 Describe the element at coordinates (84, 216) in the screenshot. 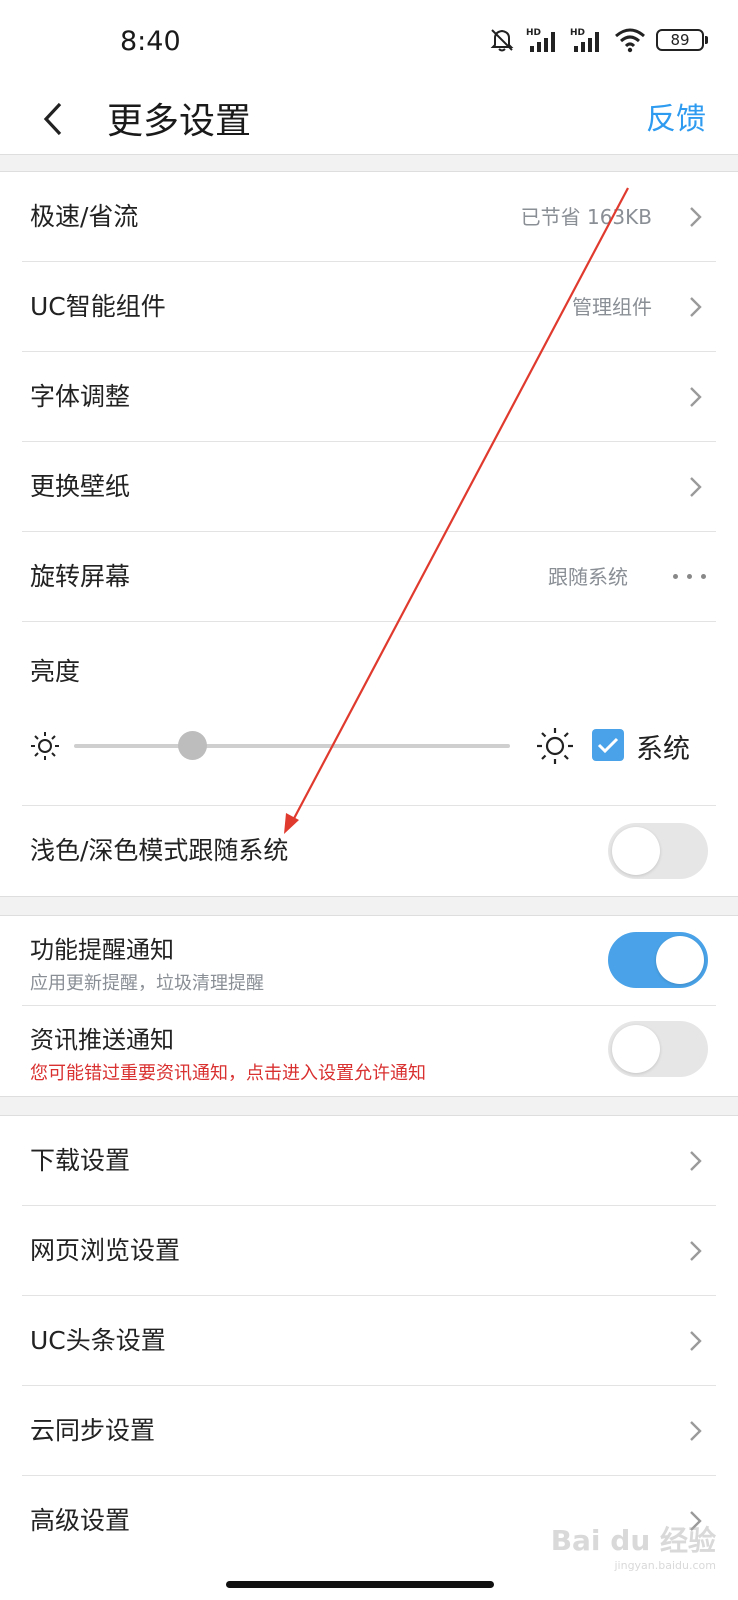

I see `row-speed-label: 极速/省流` at that location.